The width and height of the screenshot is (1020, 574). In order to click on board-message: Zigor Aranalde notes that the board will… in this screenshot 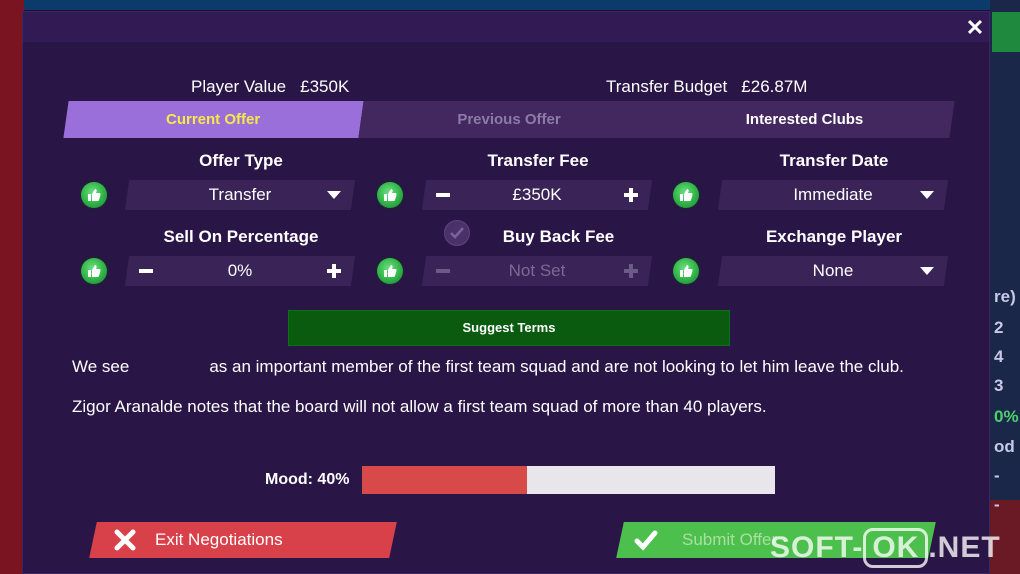, I will do `click(419, 406)`.